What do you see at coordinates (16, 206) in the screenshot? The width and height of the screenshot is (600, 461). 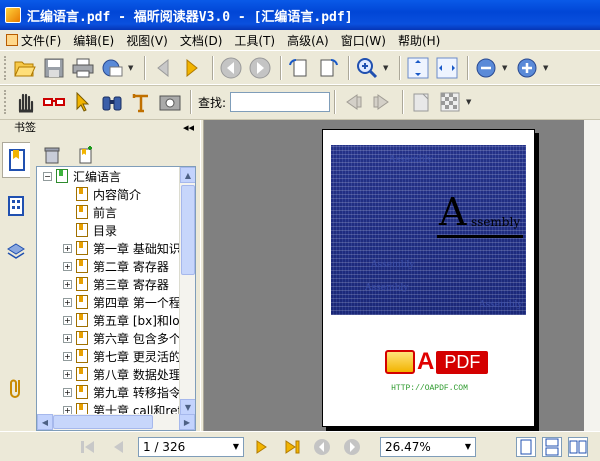 I see `tab-thumbnails` at bounding box center [16, 206].